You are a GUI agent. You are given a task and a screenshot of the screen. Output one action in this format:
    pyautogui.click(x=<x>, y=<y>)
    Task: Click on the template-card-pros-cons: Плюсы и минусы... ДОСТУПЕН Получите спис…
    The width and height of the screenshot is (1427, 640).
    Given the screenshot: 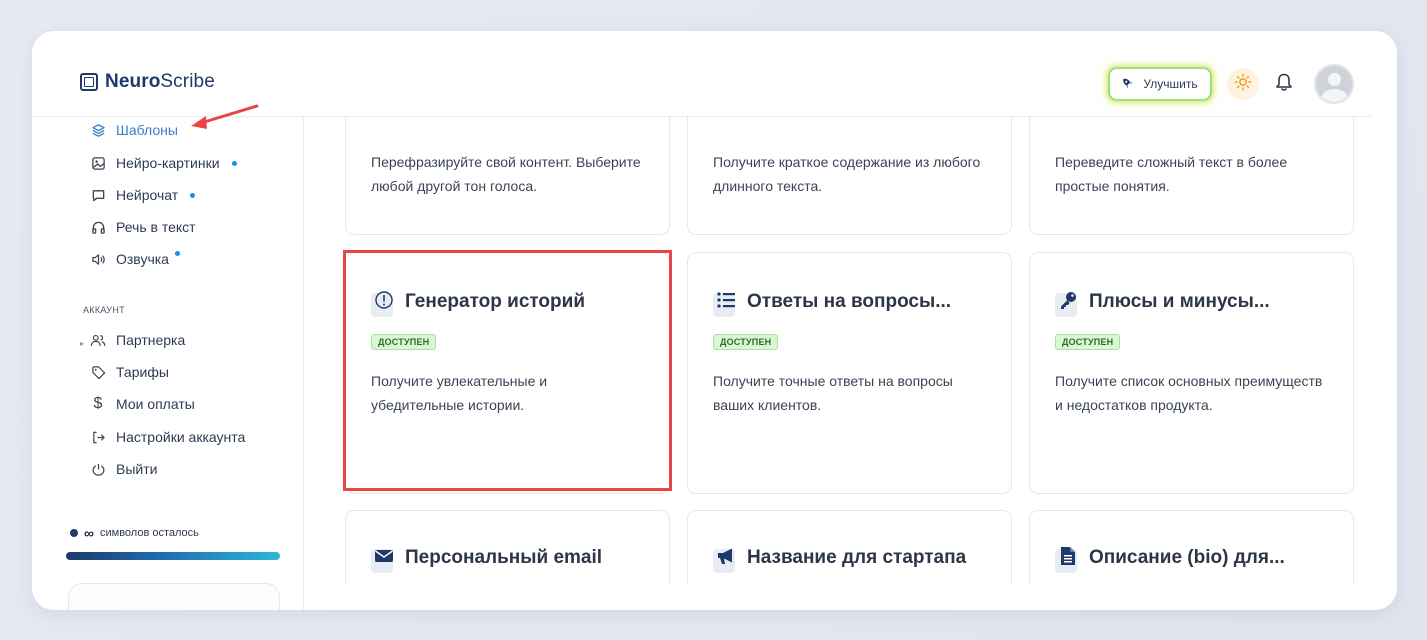 What is the action you would take?
    pyautogui.click(x=1191, y=373)
    